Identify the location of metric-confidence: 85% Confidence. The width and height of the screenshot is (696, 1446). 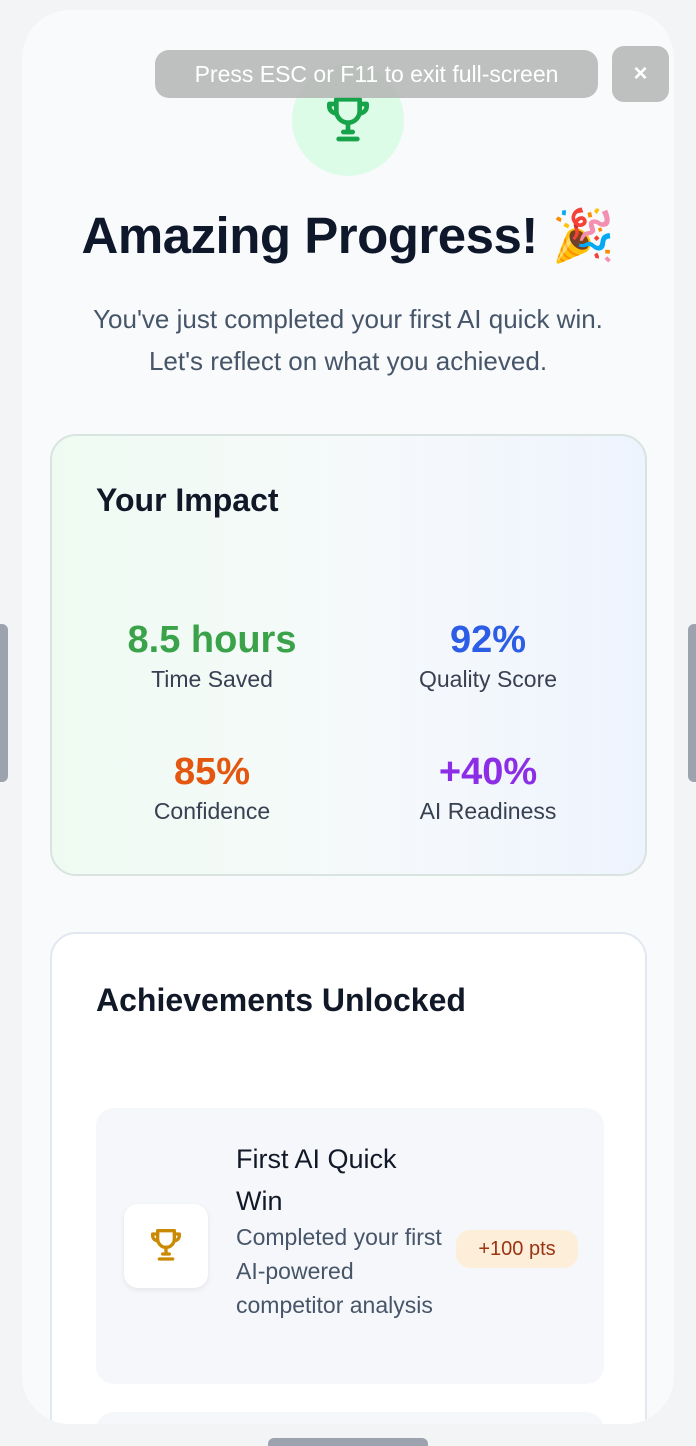
(212, 787).